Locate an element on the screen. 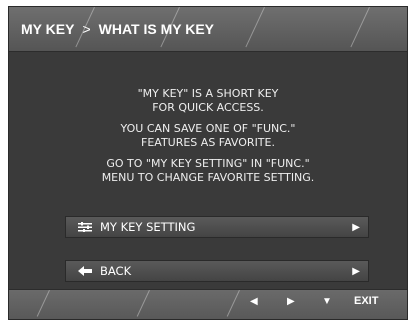 This screenshot has height=324, width=417. menu-item-label: MY KEY SETTING is located at coordinates (148, 227).